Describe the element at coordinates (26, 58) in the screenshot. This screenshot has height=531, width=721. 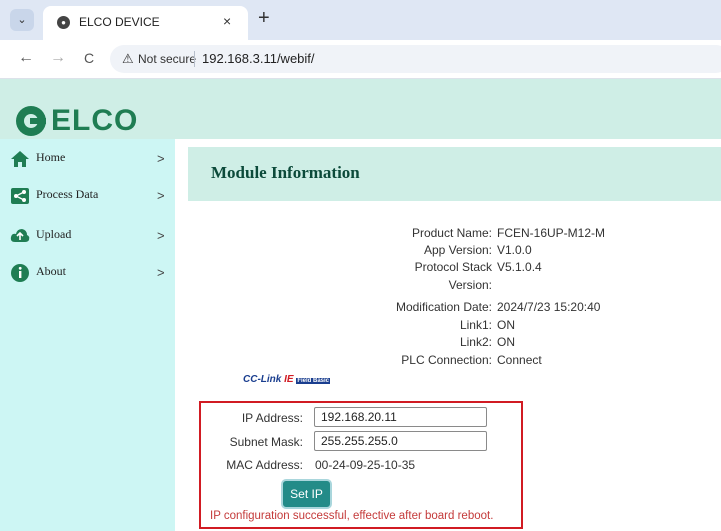
I see `back-button: ←` at that location.